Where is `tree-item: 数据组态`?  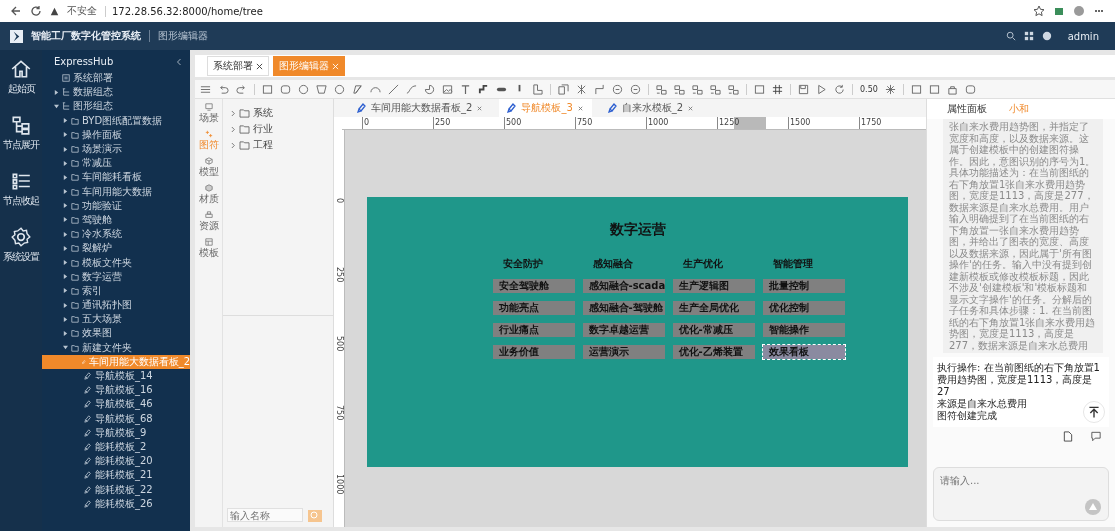 tree-item: 数据组态 is located at coordinates (116, 92).